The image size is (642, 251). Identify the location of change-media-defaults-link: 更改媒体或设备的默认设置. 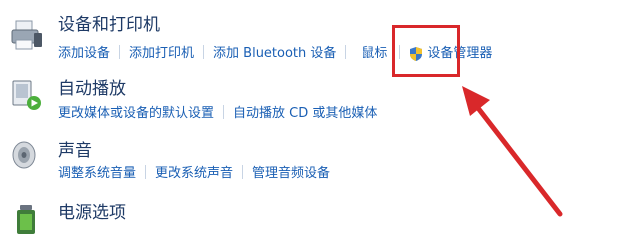
(136, 111).